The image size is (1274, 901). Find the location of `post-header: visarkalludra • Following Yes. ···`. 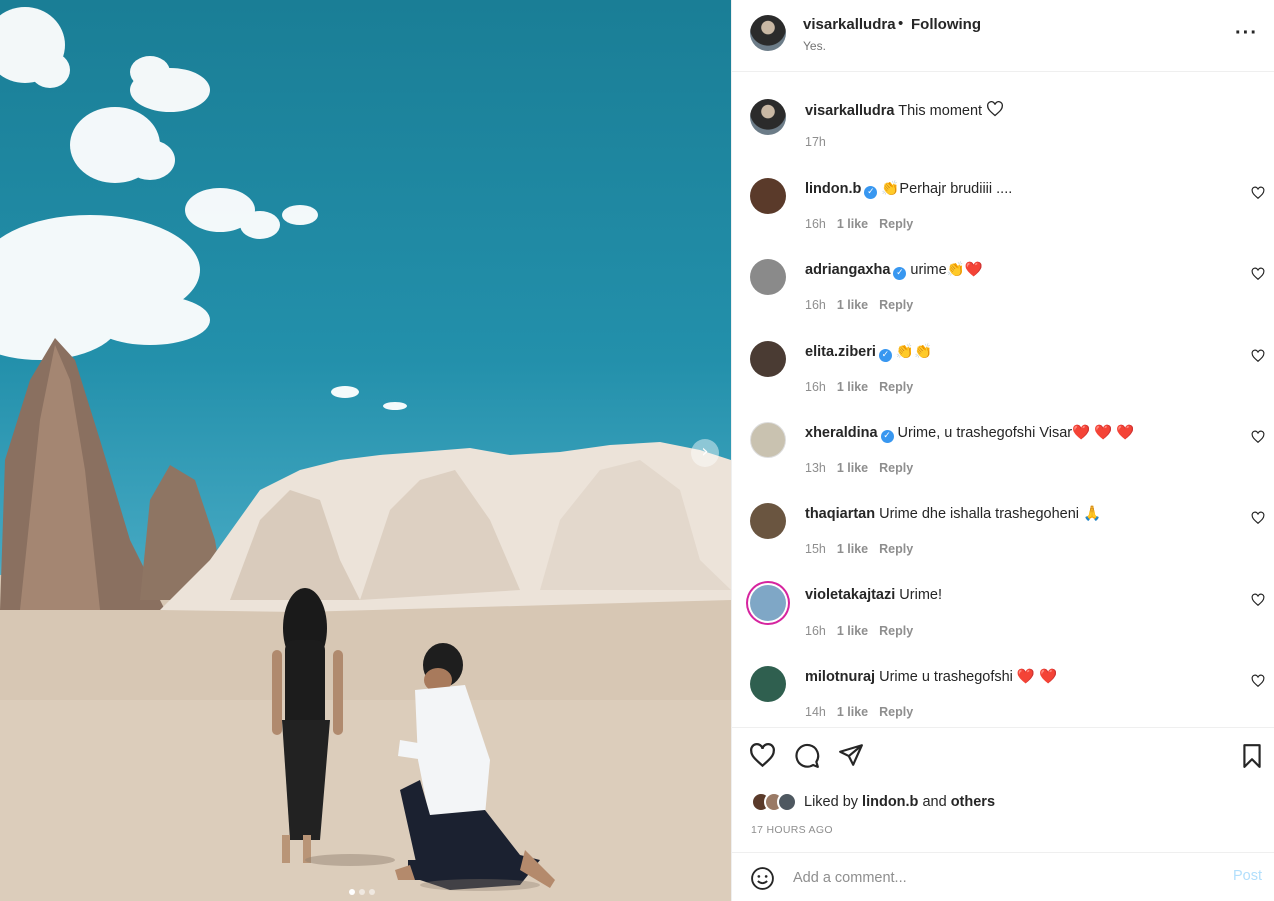

post-header: visarkalludra • Following Yes. ··· is located at coordinates (1003, 36).